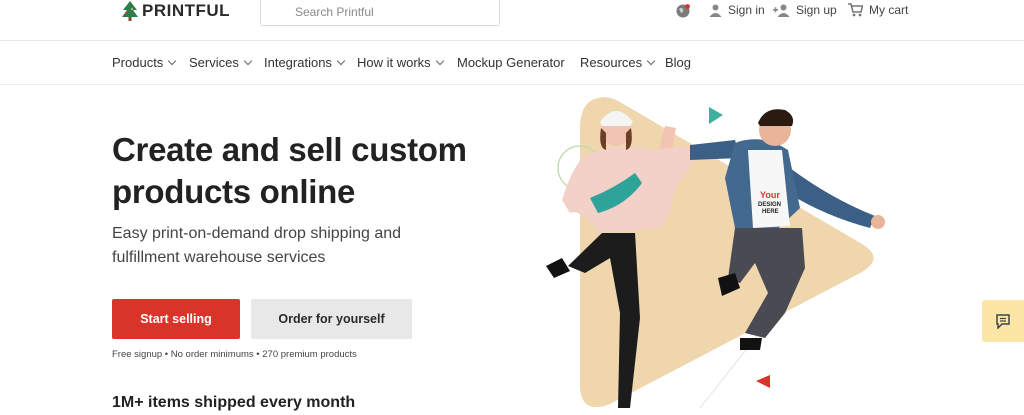 The height and width of the screenshot is (415, 1024). What do you see at coordinates (214, 62) in the screenshot?
I see `nav-label: Services` at bounding box center [214, 62].